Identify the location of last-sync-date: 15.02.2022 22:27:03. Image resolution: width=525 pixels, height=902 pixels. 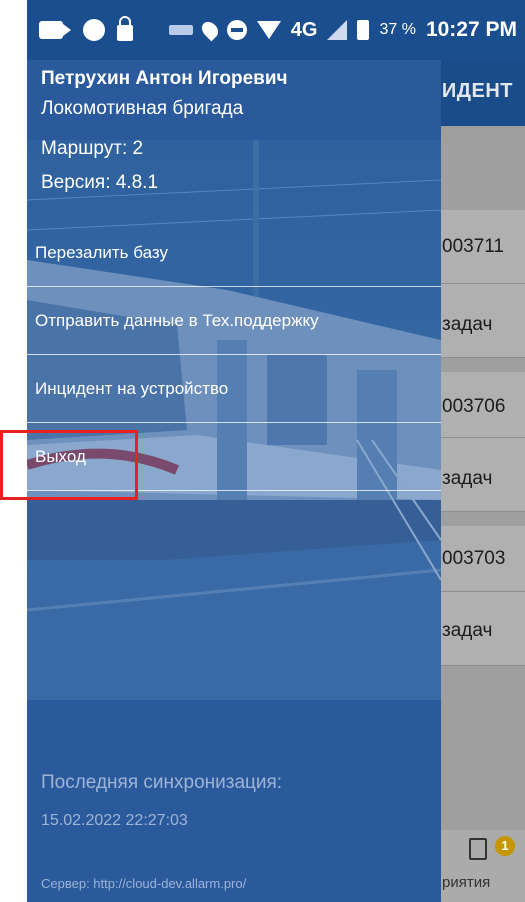
(114, 820).